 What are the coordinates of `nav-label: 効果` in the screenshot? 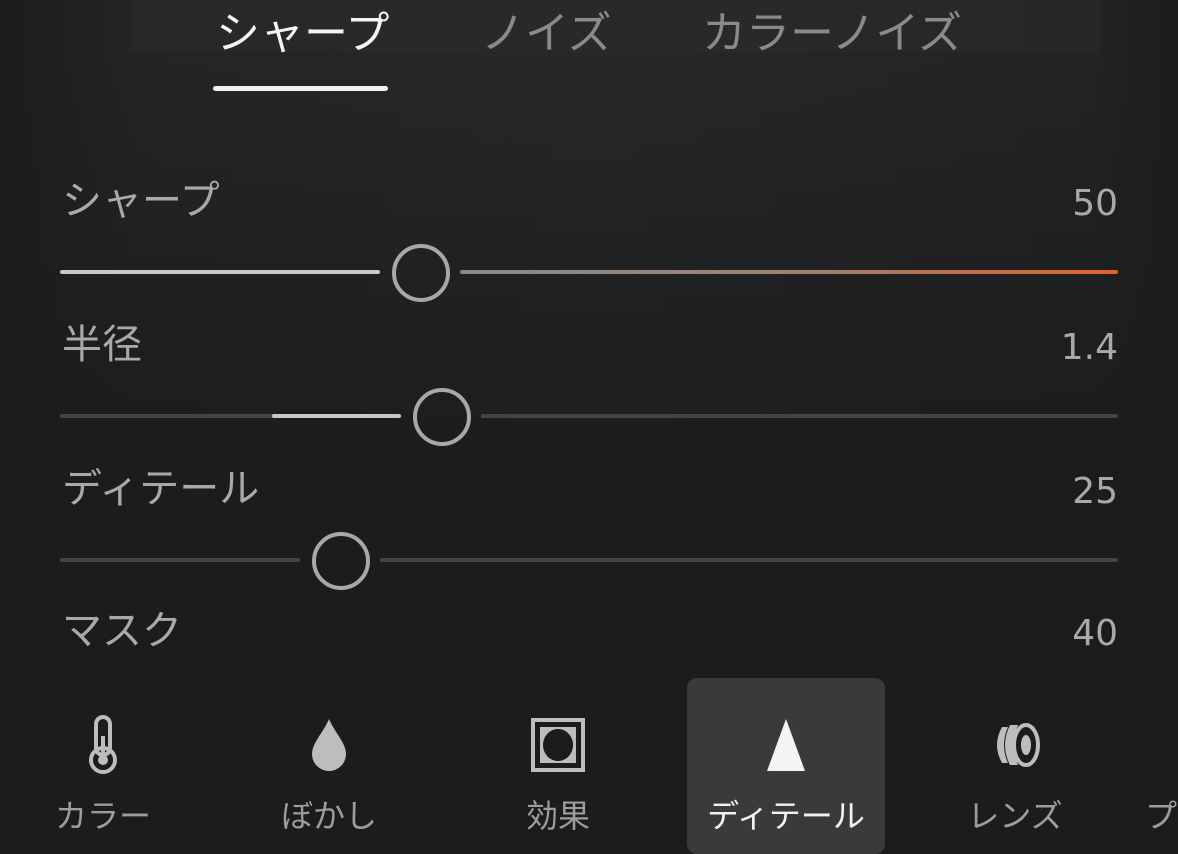 It's located at (557, 816).